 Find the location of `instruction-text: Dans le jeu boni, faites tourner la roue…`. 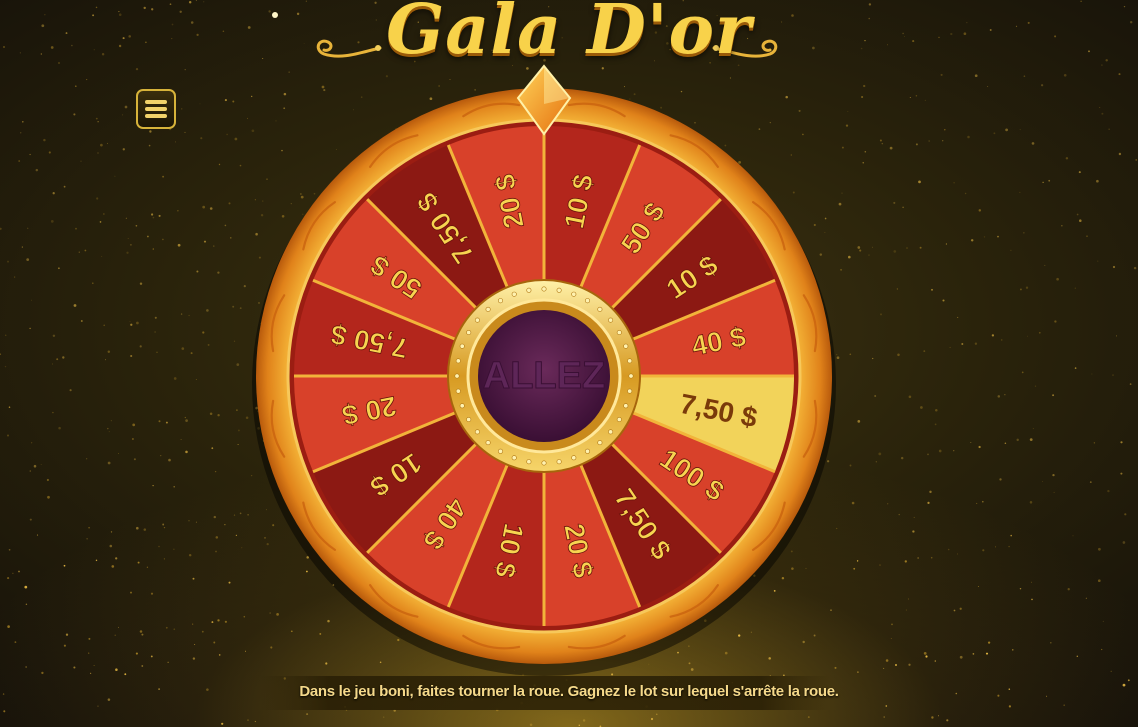

instruction-text: Dans le jeu boni, faites tourner la roue… is located at coordinates (569, 691).